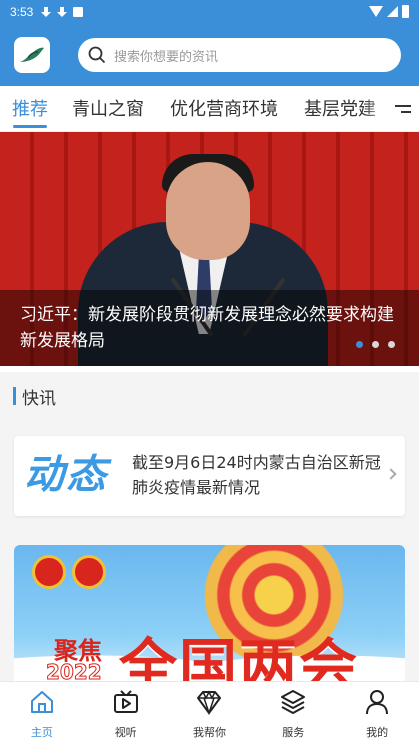  What do you see at coordinates (239, 55) in the screenshot?
I see `search-input: 搜索你想要的资讯` at bounding box center [239, 55].